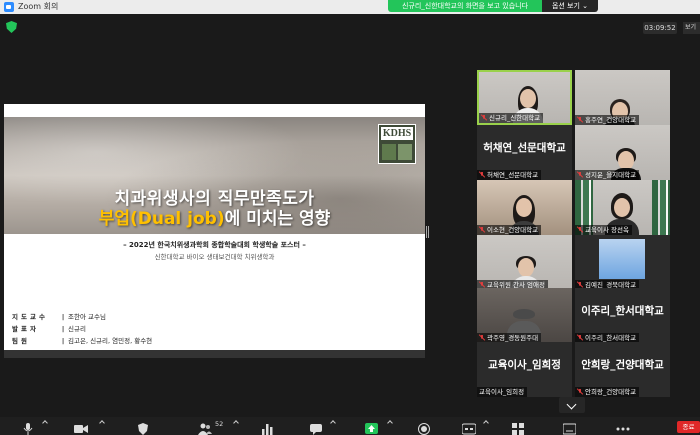  Describe the element at coordinates (622, 97) in the screenshot. I see `participant-tile: 홍주연_건양대학교` at that location.